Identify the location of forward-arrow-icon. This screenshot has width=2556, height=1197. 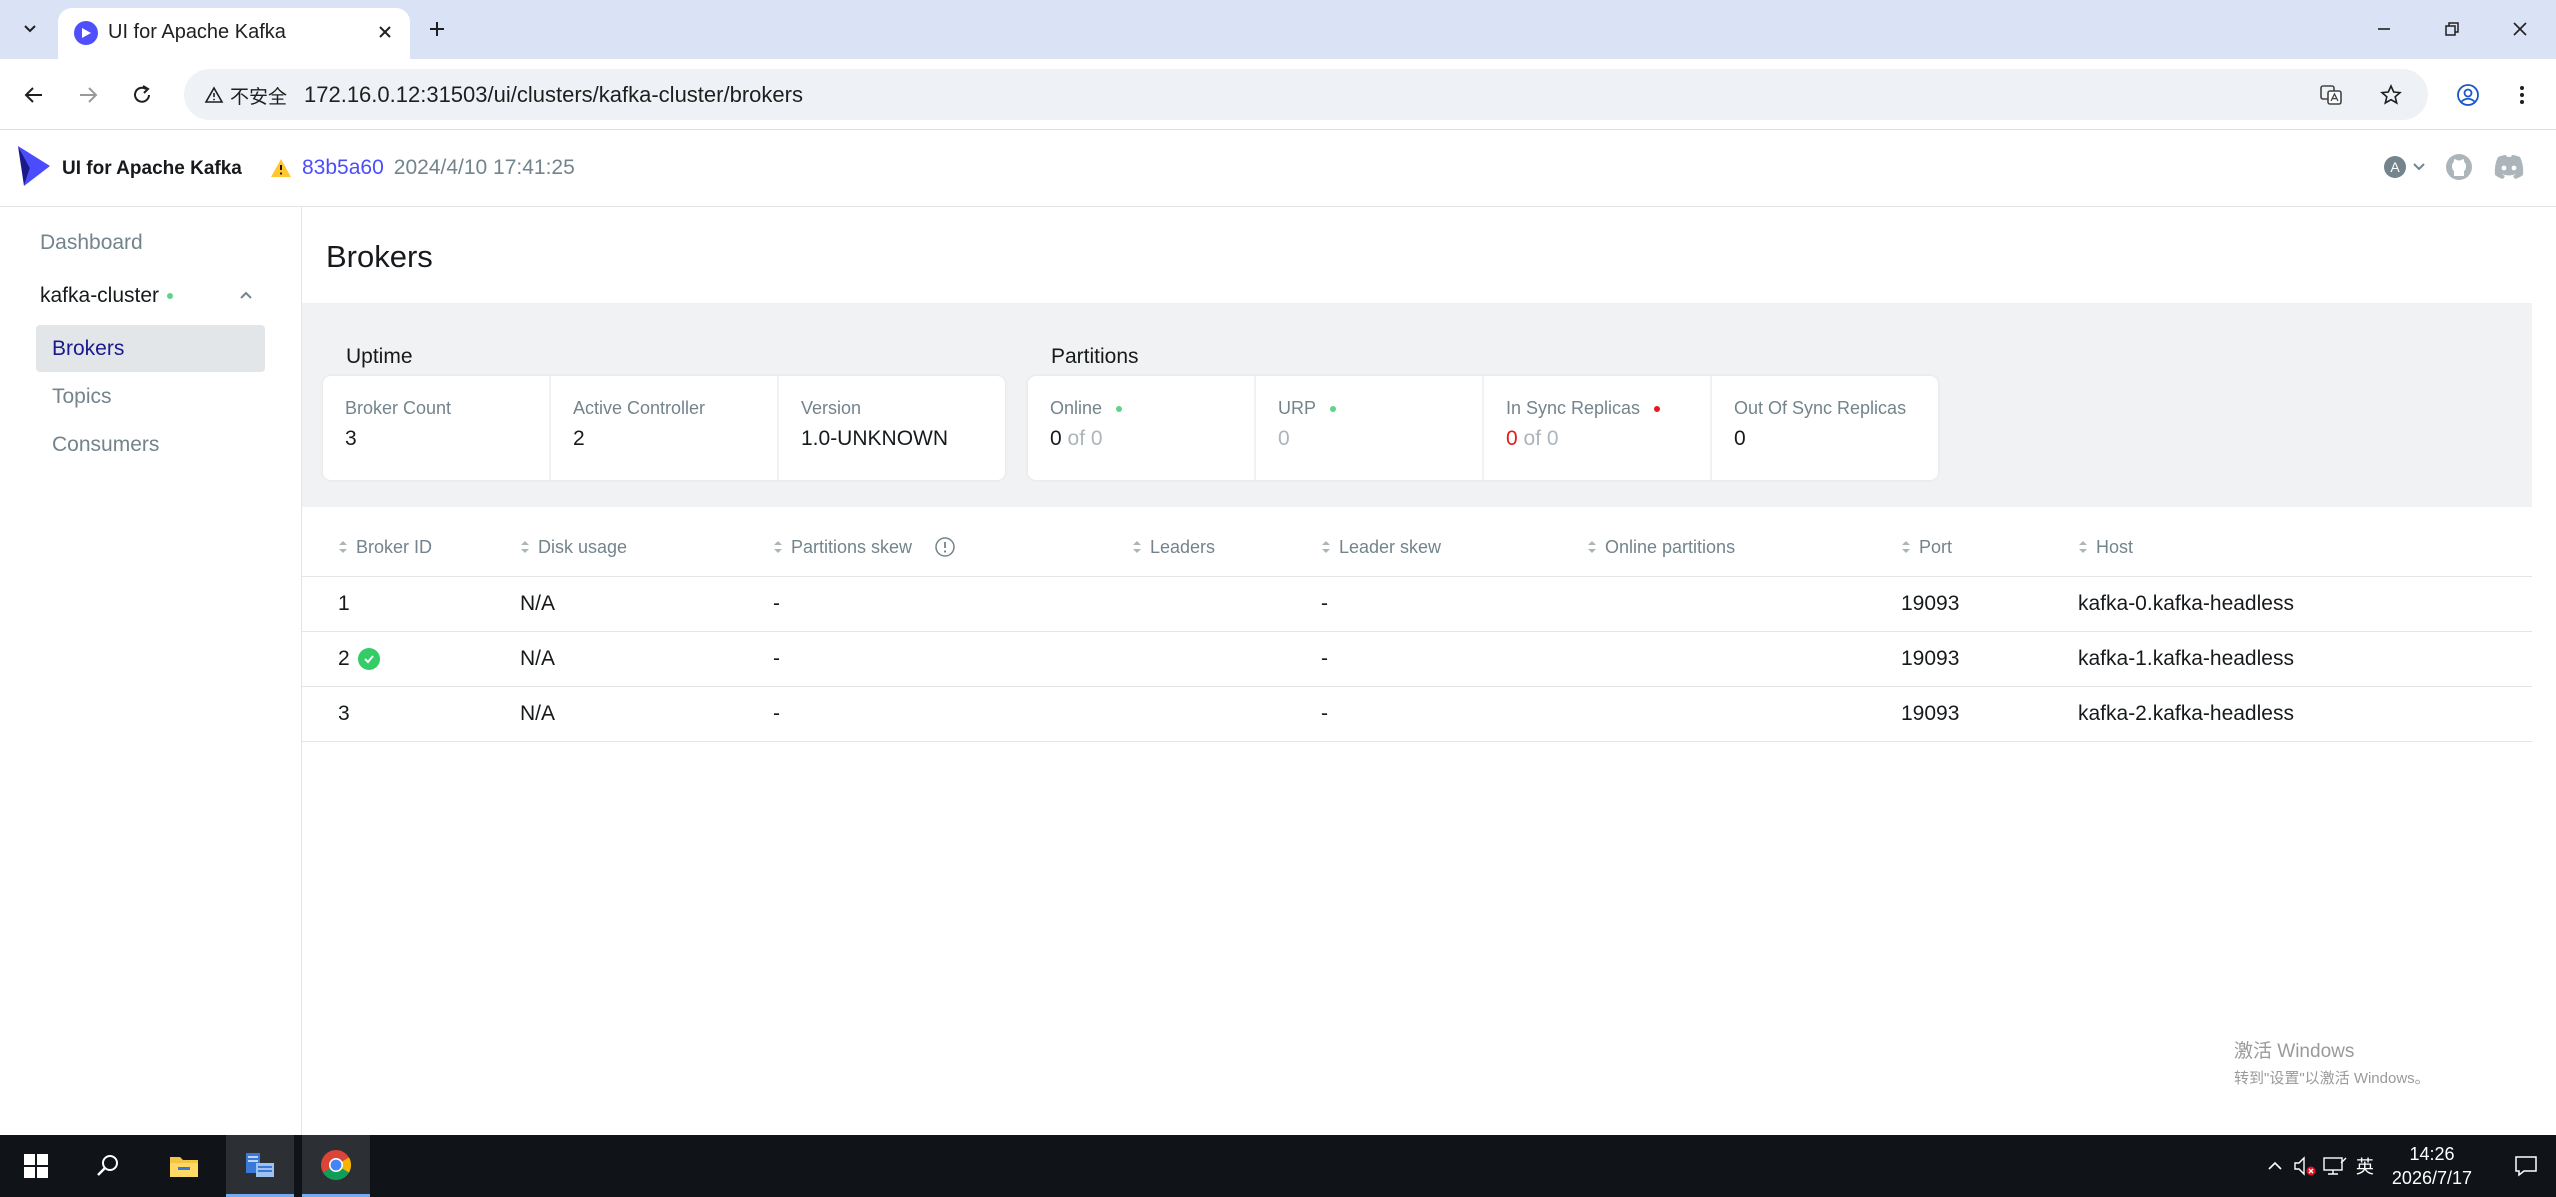
(88, 95).